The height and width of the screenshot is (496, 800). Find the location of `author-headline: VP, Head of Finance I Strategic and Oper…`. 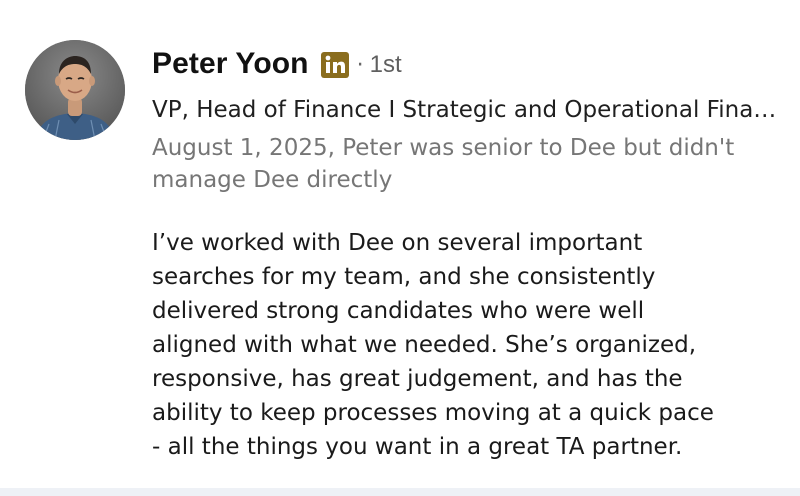

author-headline: VP, Head of Finance I Strategic and Oper… is located at coordinates (467, 110).